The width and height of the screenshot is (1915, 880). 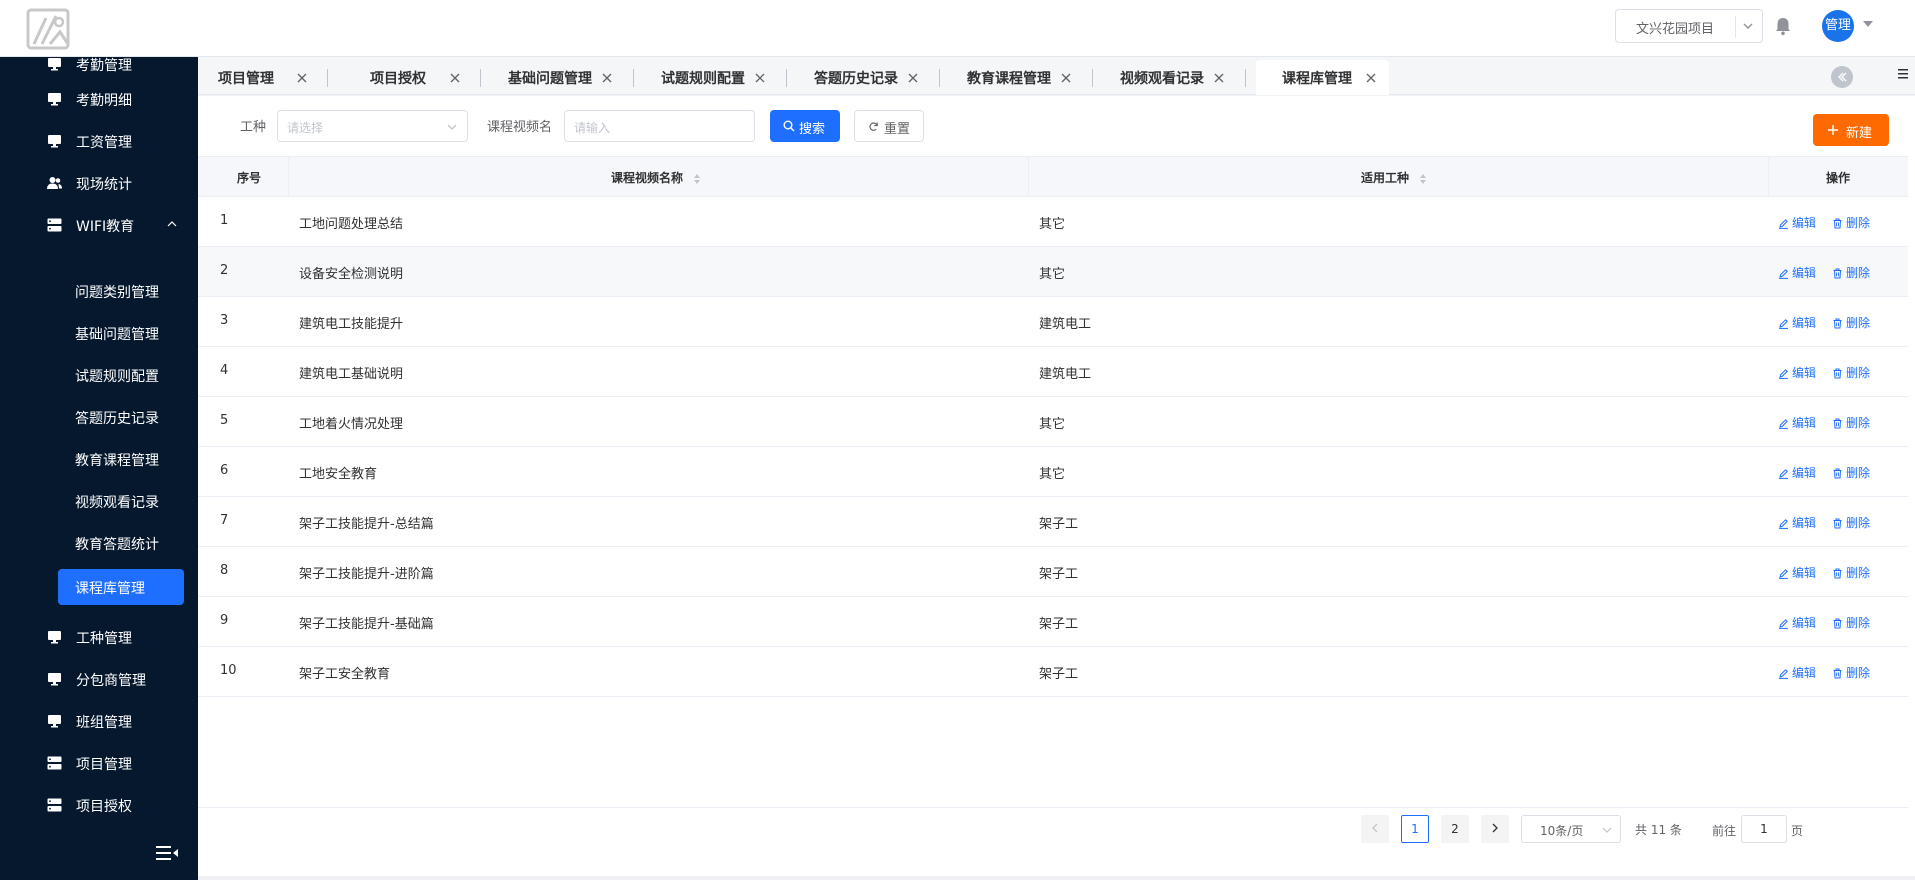 I want to click on sidebar-subitem-course-management: 教育课程管理, so click(x=121, y=459).